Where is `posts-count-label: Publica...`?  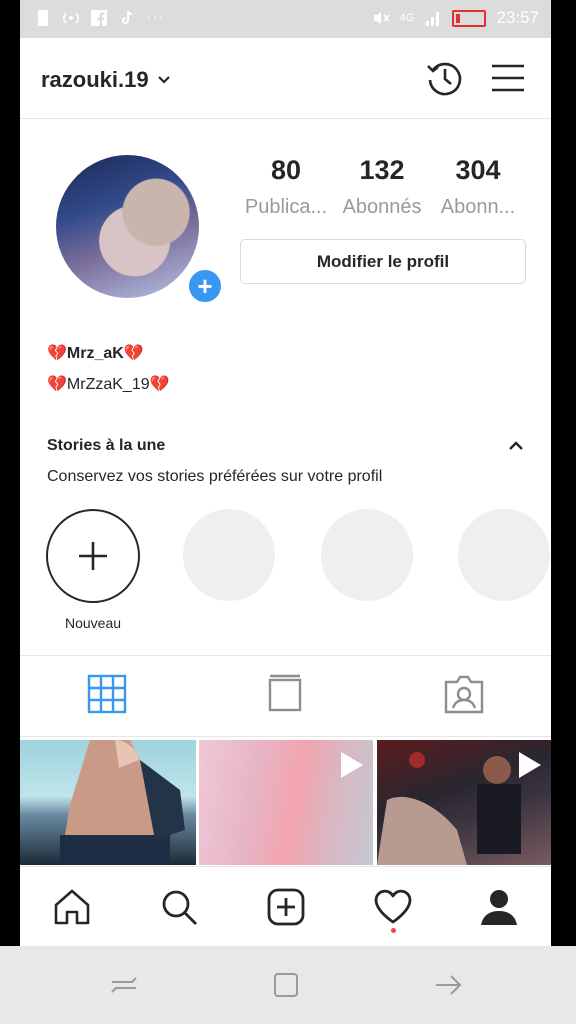
posts-count-label: Publica... is located at coordinates (286, 207).